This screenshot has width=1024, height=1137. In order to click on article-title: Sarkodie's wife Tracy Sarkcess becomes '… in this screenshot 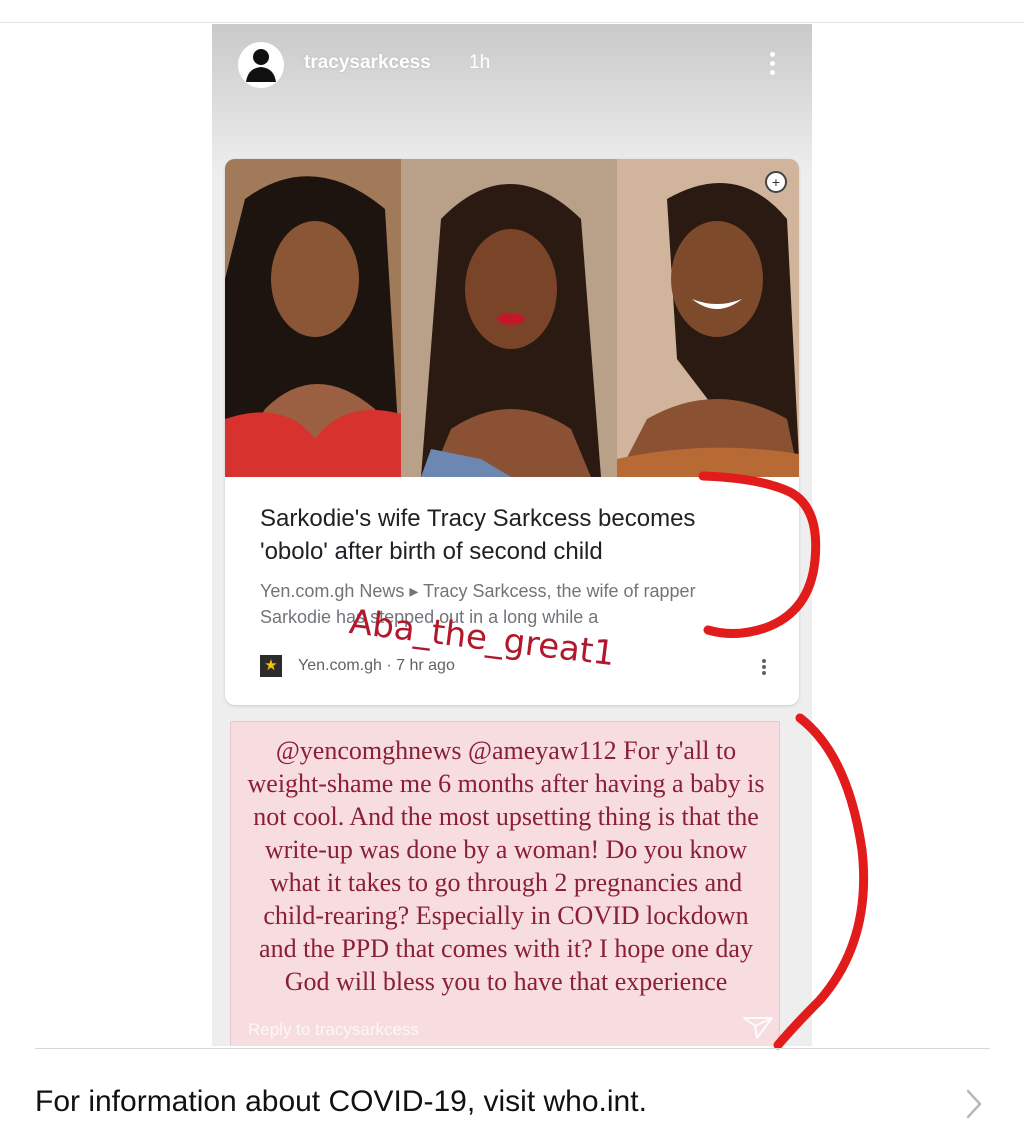, I will do `click(510, 535)`.